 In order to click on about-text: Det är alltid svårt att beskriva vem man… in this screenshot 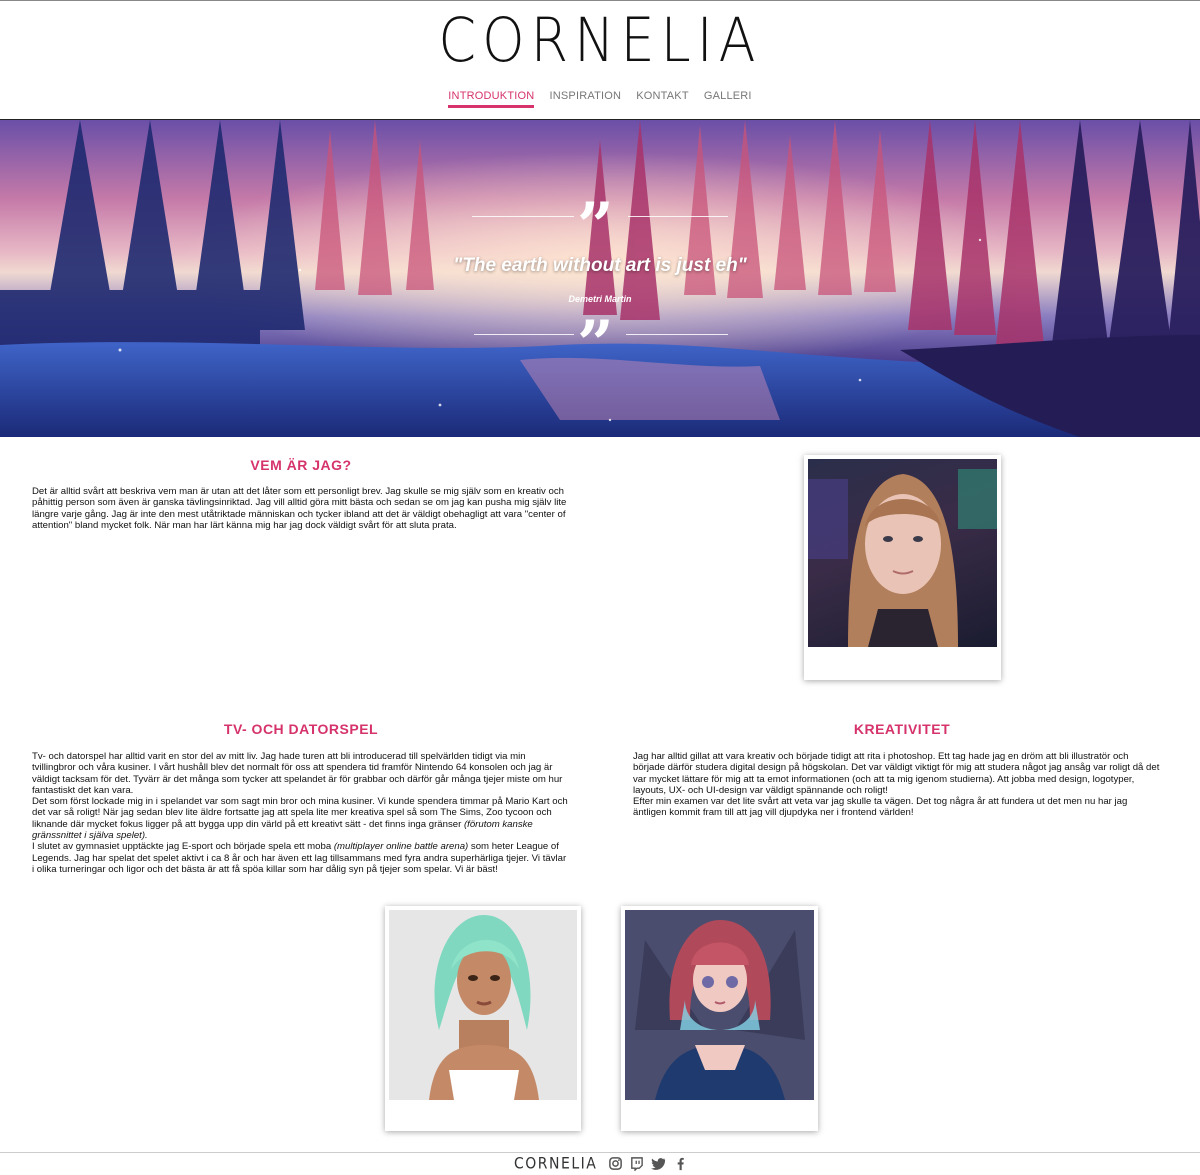, I will do `click(301, 508)`.